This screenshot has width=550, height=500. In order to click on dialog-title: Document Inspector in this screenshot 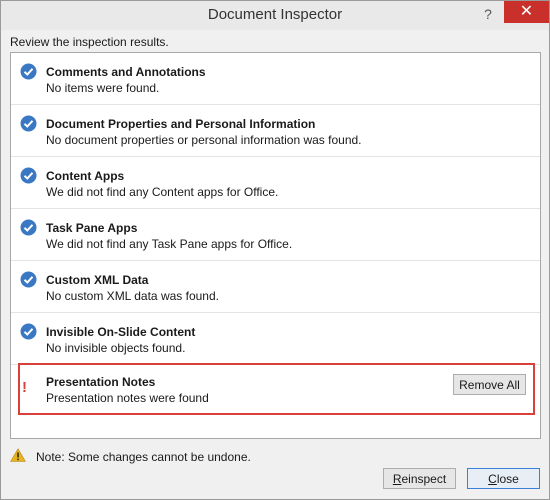, I will do `click(275, 14)`.